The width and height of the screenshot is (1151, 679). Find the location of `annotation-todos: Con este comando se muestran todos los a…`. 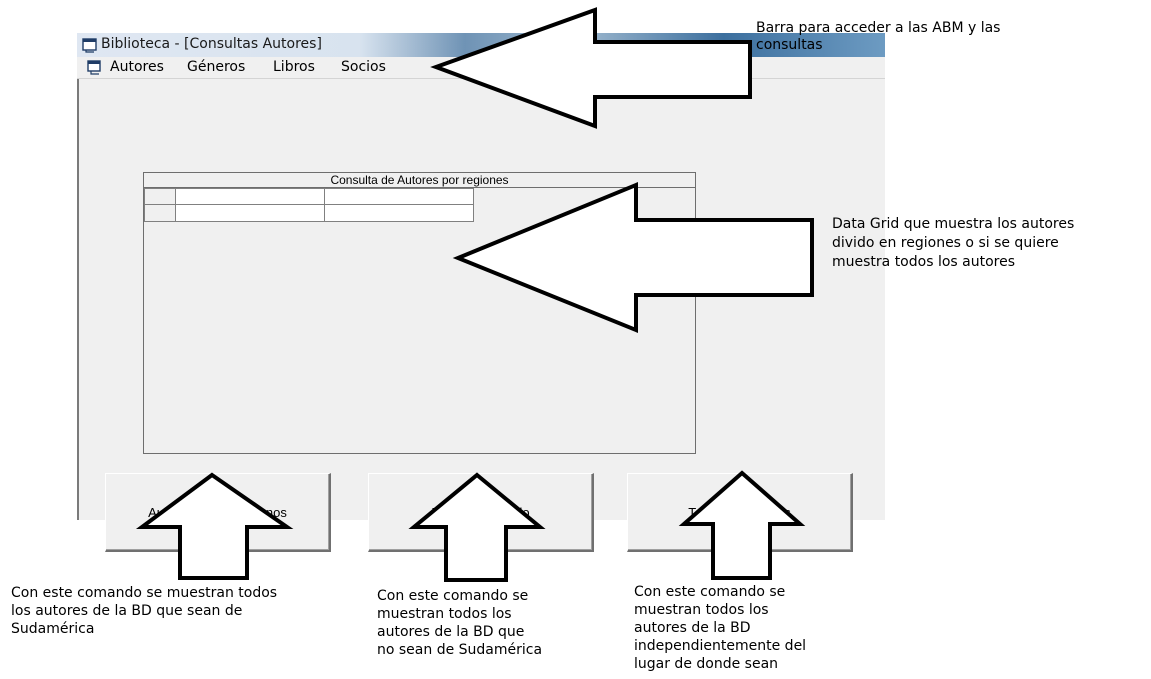

annotation-todos: Con este comando se muestran todos los a… is located at coordinates (720, 628).